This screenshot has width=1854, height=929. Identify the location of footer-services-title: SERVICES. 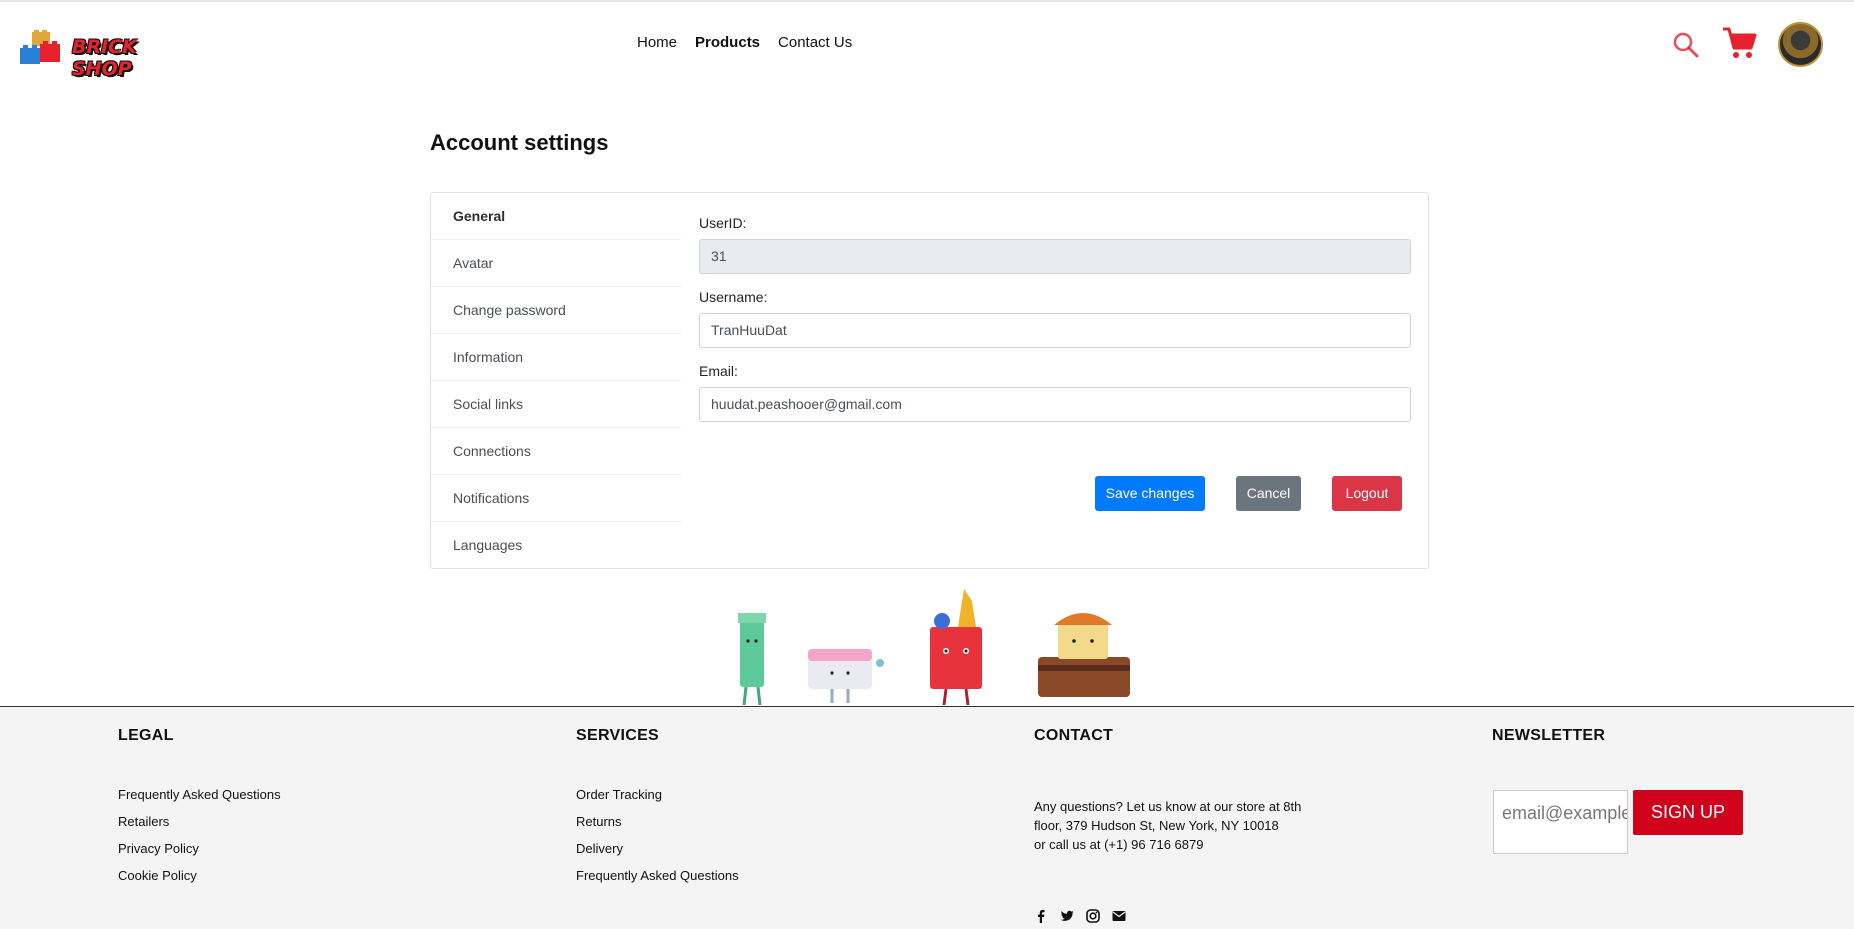
(618, 735).